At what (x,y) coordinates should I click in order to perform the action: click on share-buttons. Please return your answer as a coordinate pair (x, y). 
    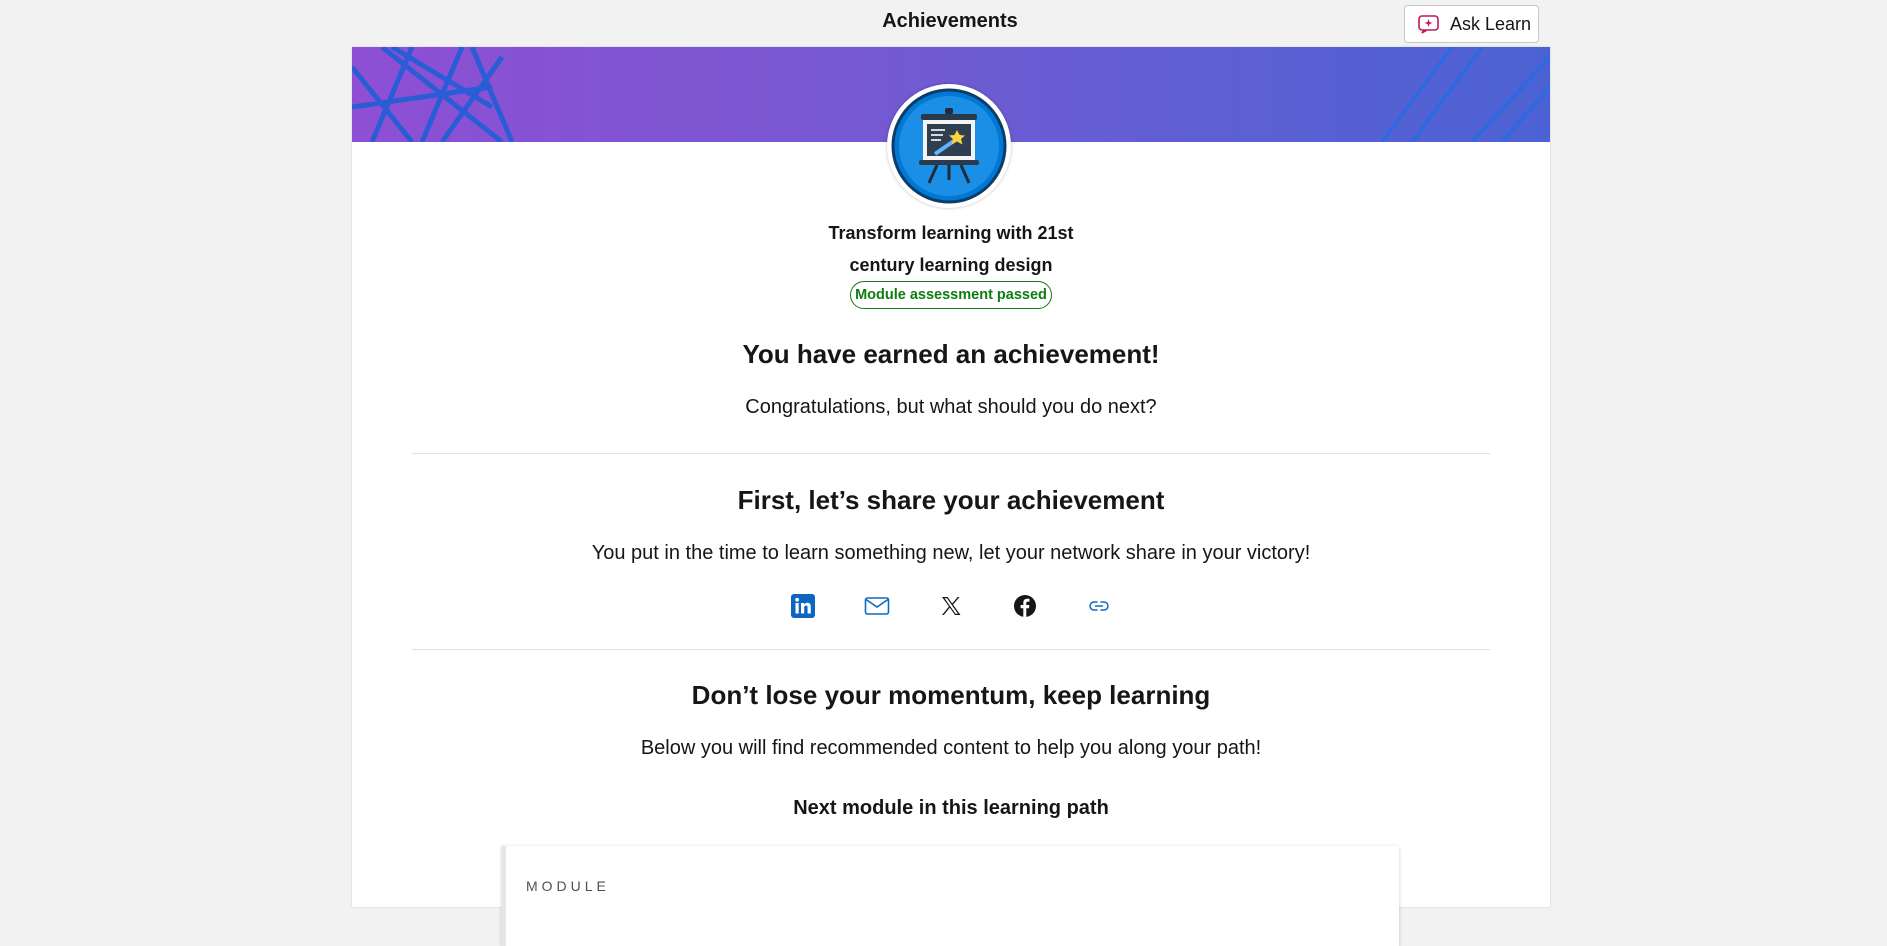
    Looking at the image, I should click on (951, 606).